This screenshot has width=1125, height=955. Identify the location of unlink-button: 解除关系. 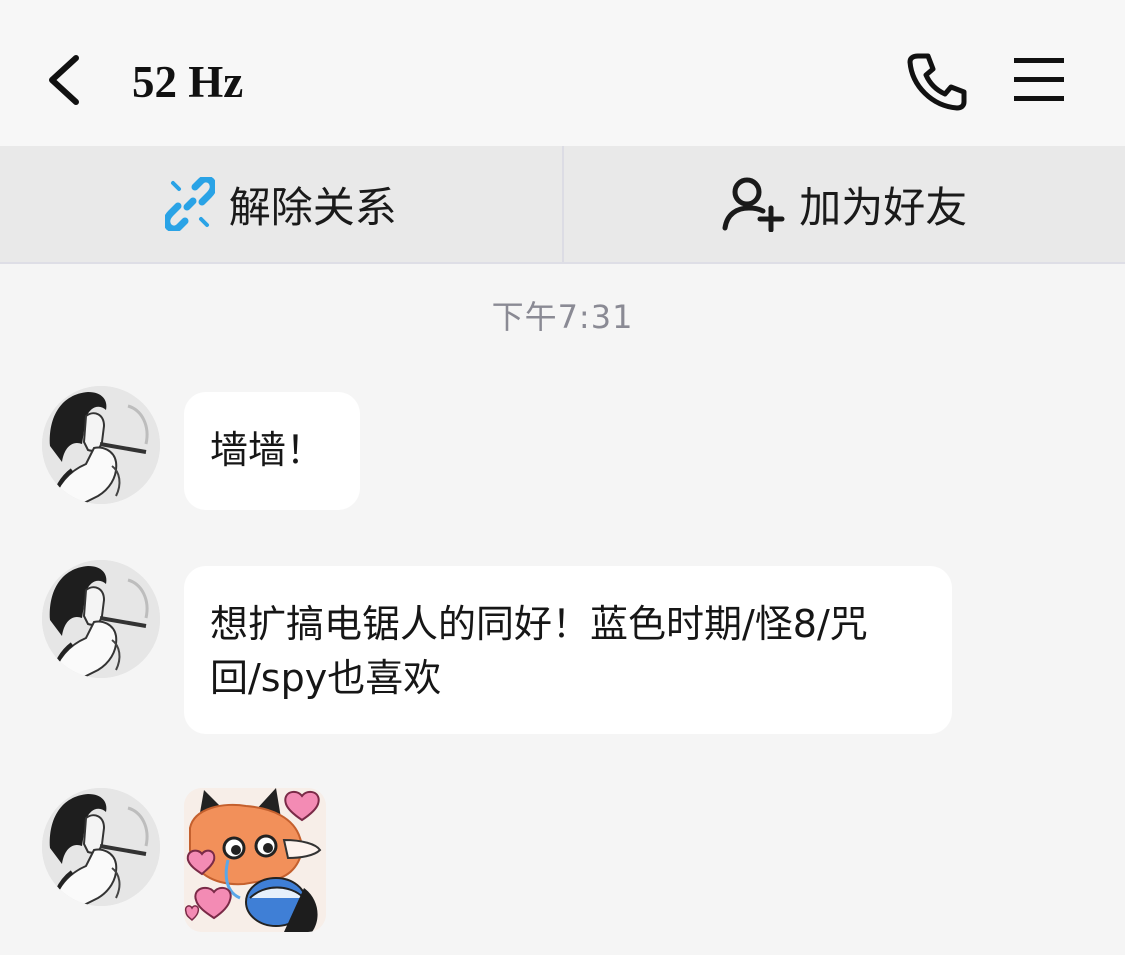
(281, 204).